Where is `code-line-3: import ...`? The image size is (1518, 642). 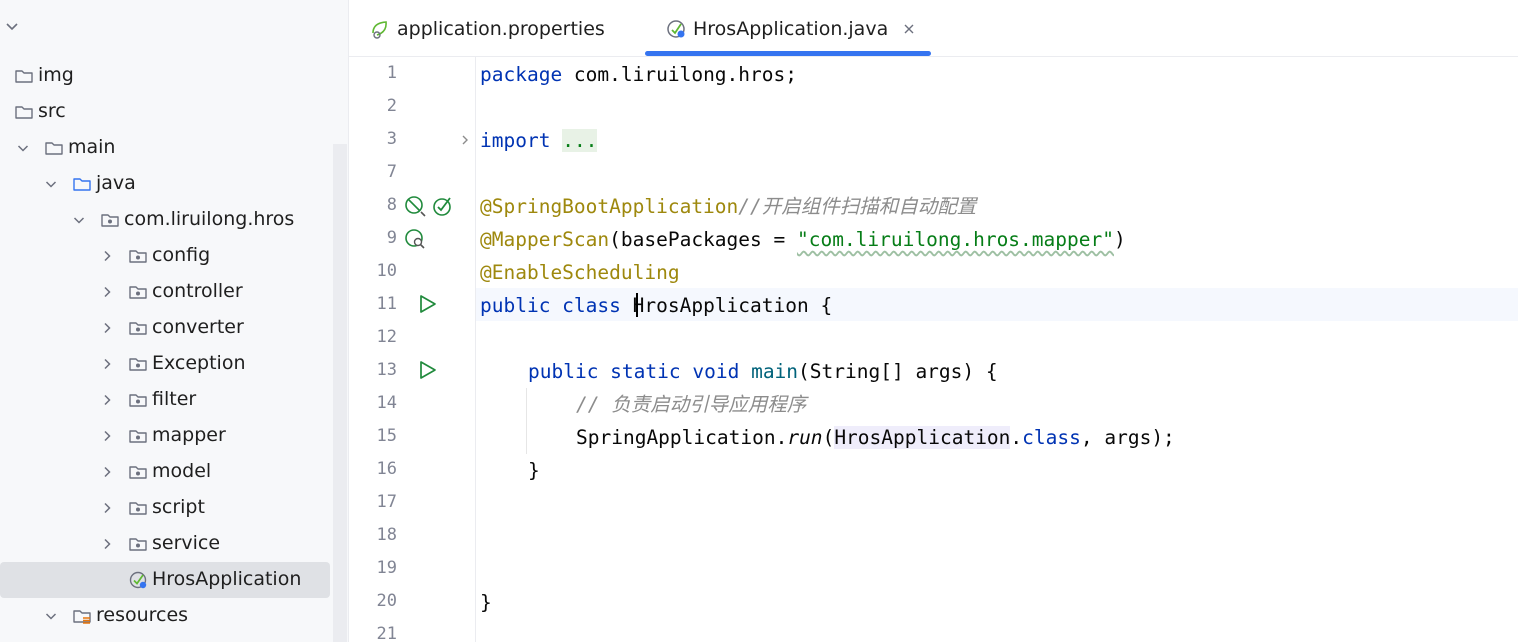
code-line-3: import ... is located at coordinates (539, 140).